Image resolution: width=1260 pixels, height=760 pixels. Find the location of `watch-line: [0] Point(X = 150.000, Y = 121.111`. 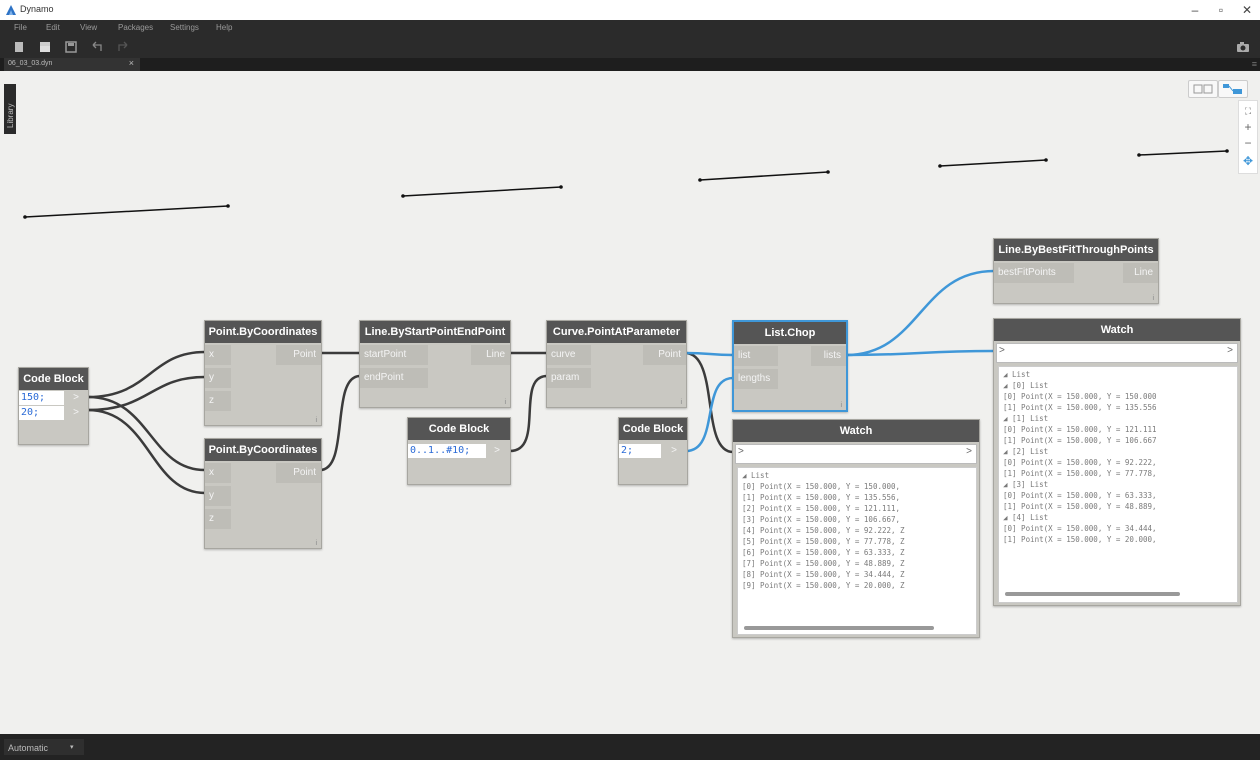

watch-line: [0] Point(X = 150.000, Y = 121.111 is located at coordinates (1080, 429).